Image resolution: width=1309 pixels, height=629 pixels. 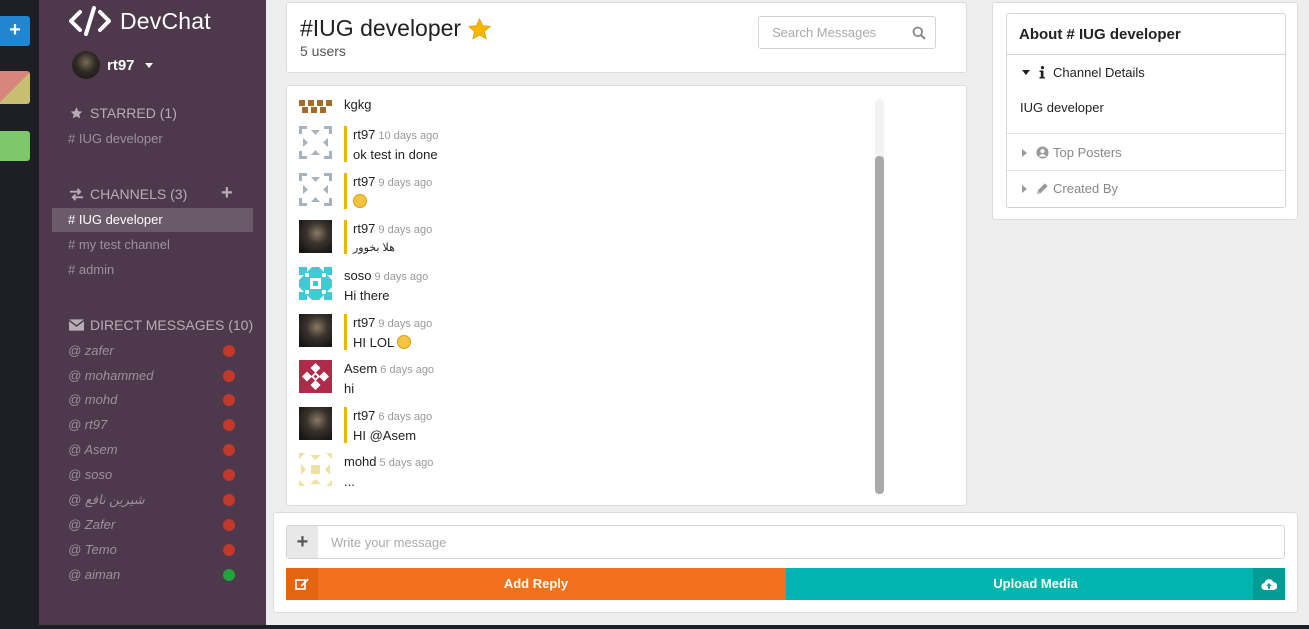 What do you see at coordinates (302, 584) in the screenshot?
I see `edit-icon` at bounding box center [302, 584].